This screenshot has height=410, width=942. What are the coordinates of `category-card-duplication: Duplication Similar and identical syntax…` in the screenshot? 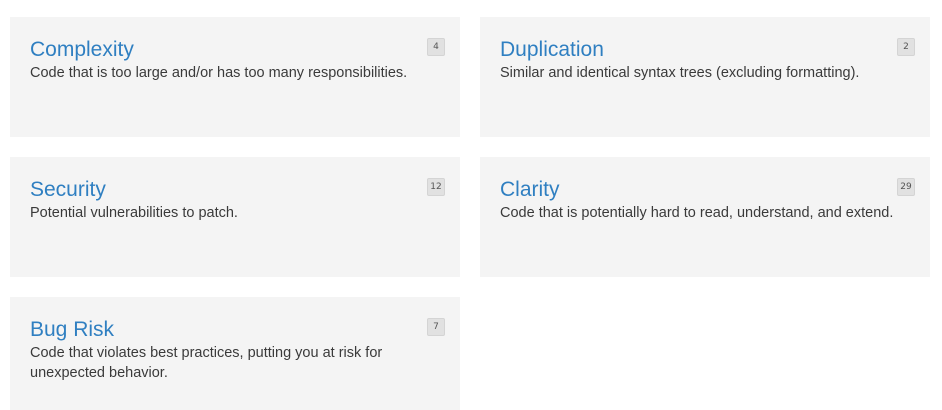 It's located at (705, 77).